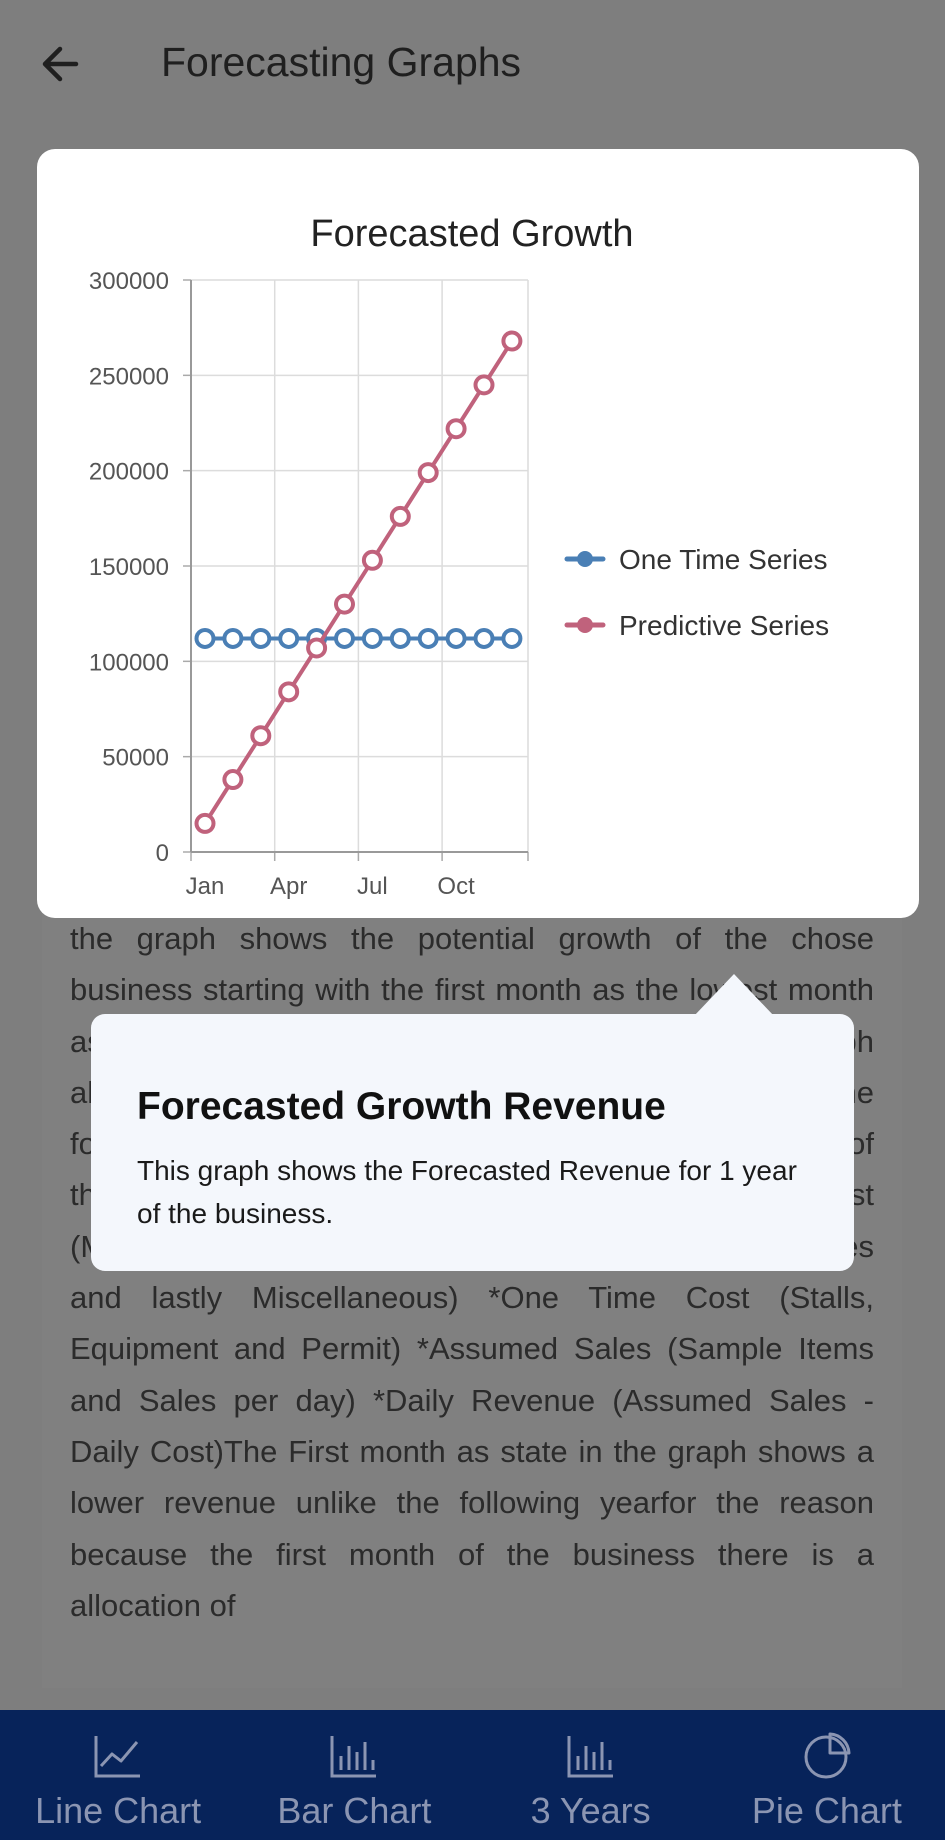 The image size is (945, 1840). I want to click on nav-label-3-years: 3 Years, so click(590, 1810).